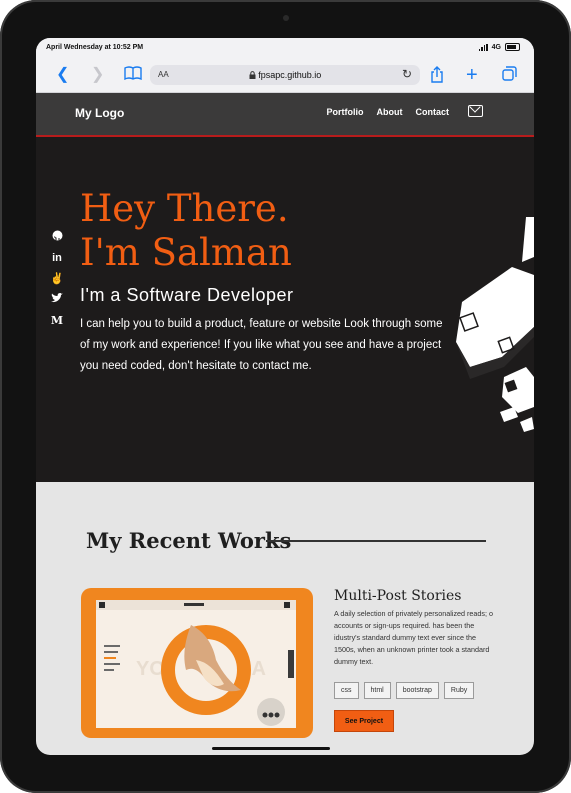  What do you see at coordinates (377, 690) in the screenshot?
I see `tag-html: html` at bounding box center [377, 690].